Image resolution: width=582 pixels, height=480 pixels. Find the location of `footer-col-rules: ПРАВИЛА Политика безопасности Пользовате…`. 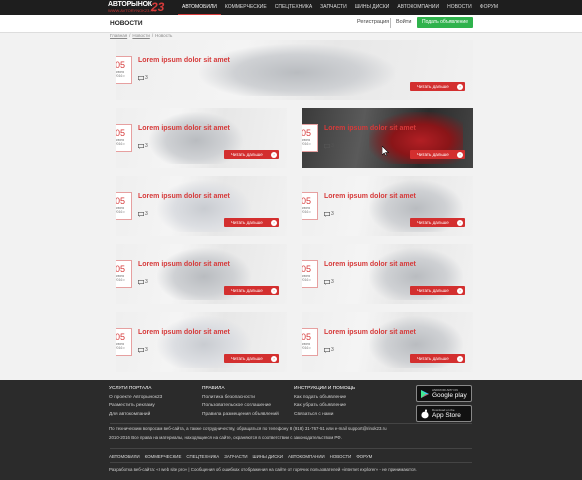

footer-col-rules: ПРАВИЛА Политика безопасности Пользовате… is located at coordinates (240, 402).